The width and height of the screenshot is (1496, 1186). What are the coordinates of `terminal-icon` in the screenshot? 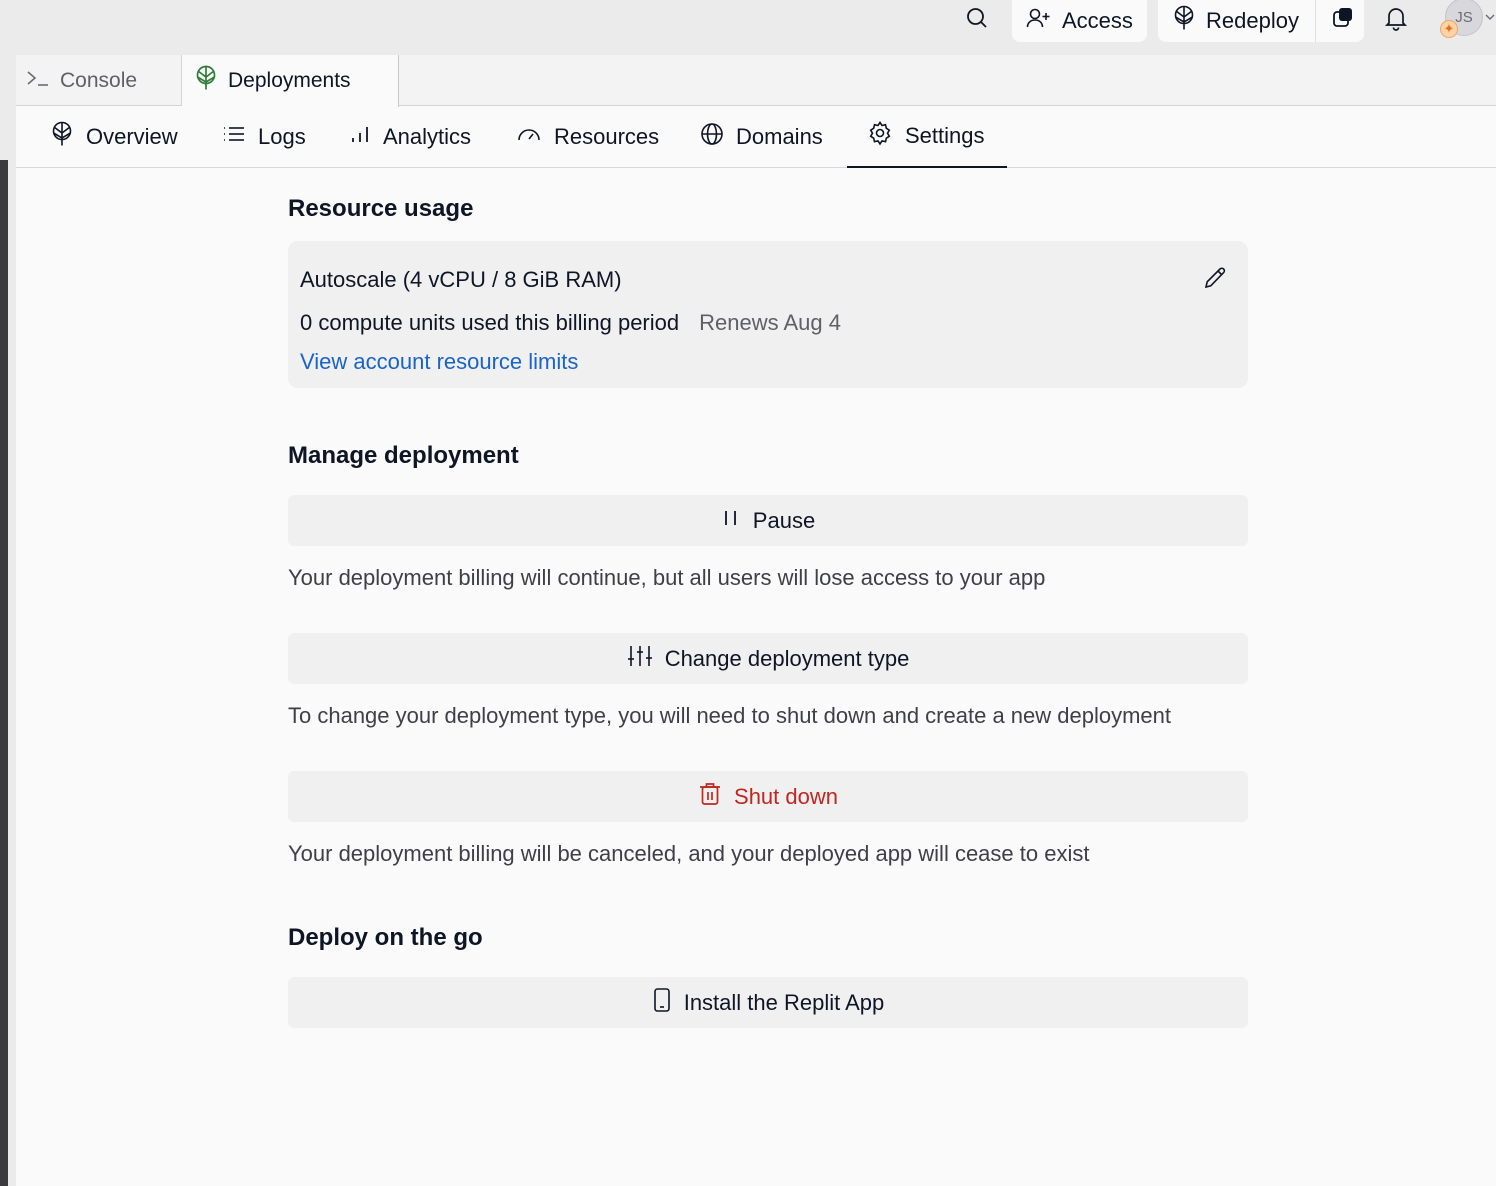 It's located at (38, 81).